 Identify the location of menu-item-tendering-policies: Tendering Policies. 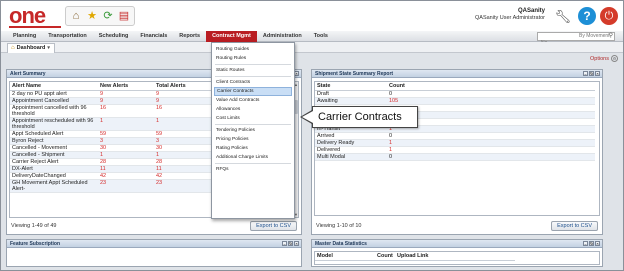
(253, 130).